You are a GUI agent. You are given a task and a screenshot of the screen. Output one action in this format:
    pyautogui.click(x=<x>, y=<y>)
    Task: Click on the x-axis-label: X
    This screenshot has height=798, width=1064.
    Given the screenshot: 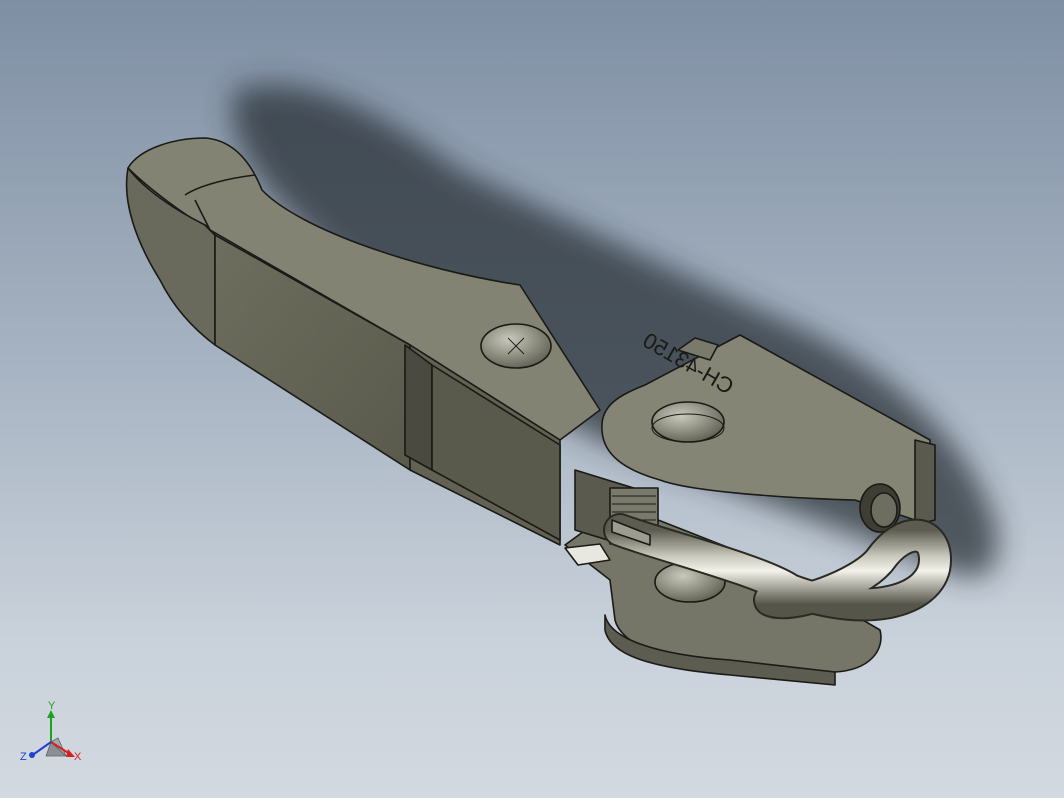 What is the action you would take?
    pyautogui.click(x=78, y=757)
    